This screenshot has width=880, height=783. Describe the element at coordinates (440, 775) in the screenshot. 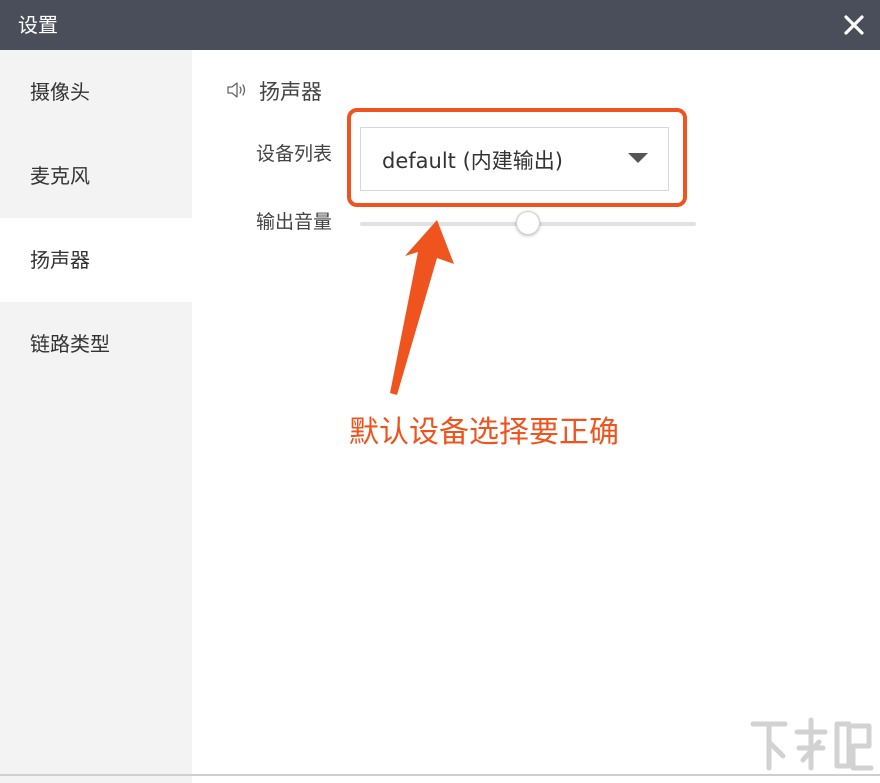

I see `bottom-border` at that location.